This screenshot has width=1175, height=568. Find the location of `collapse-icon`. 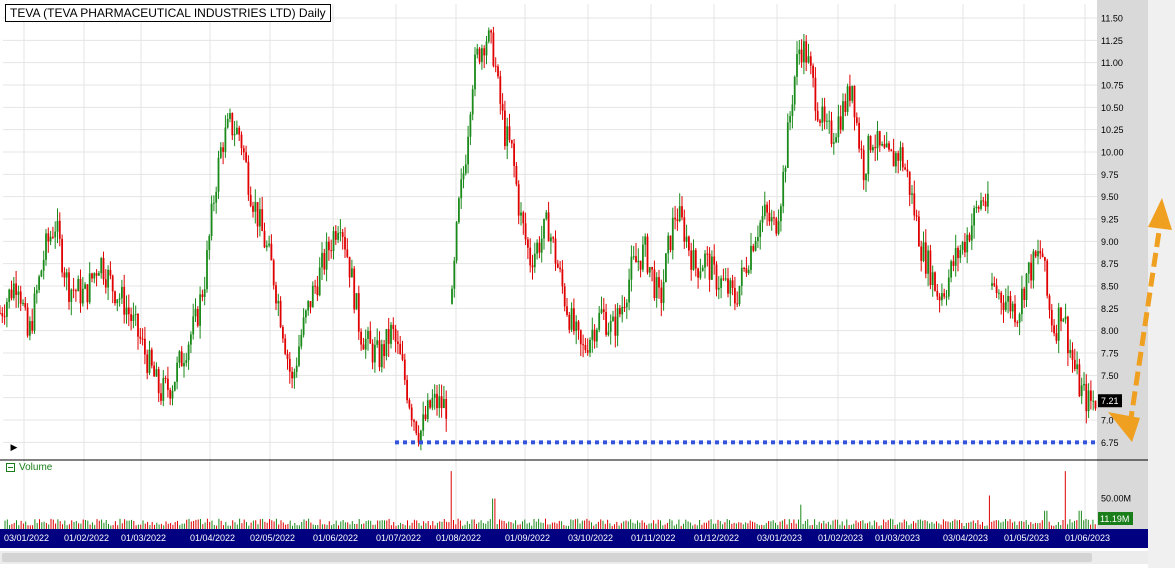

collapse-icon is located at coordinates (10, 467).